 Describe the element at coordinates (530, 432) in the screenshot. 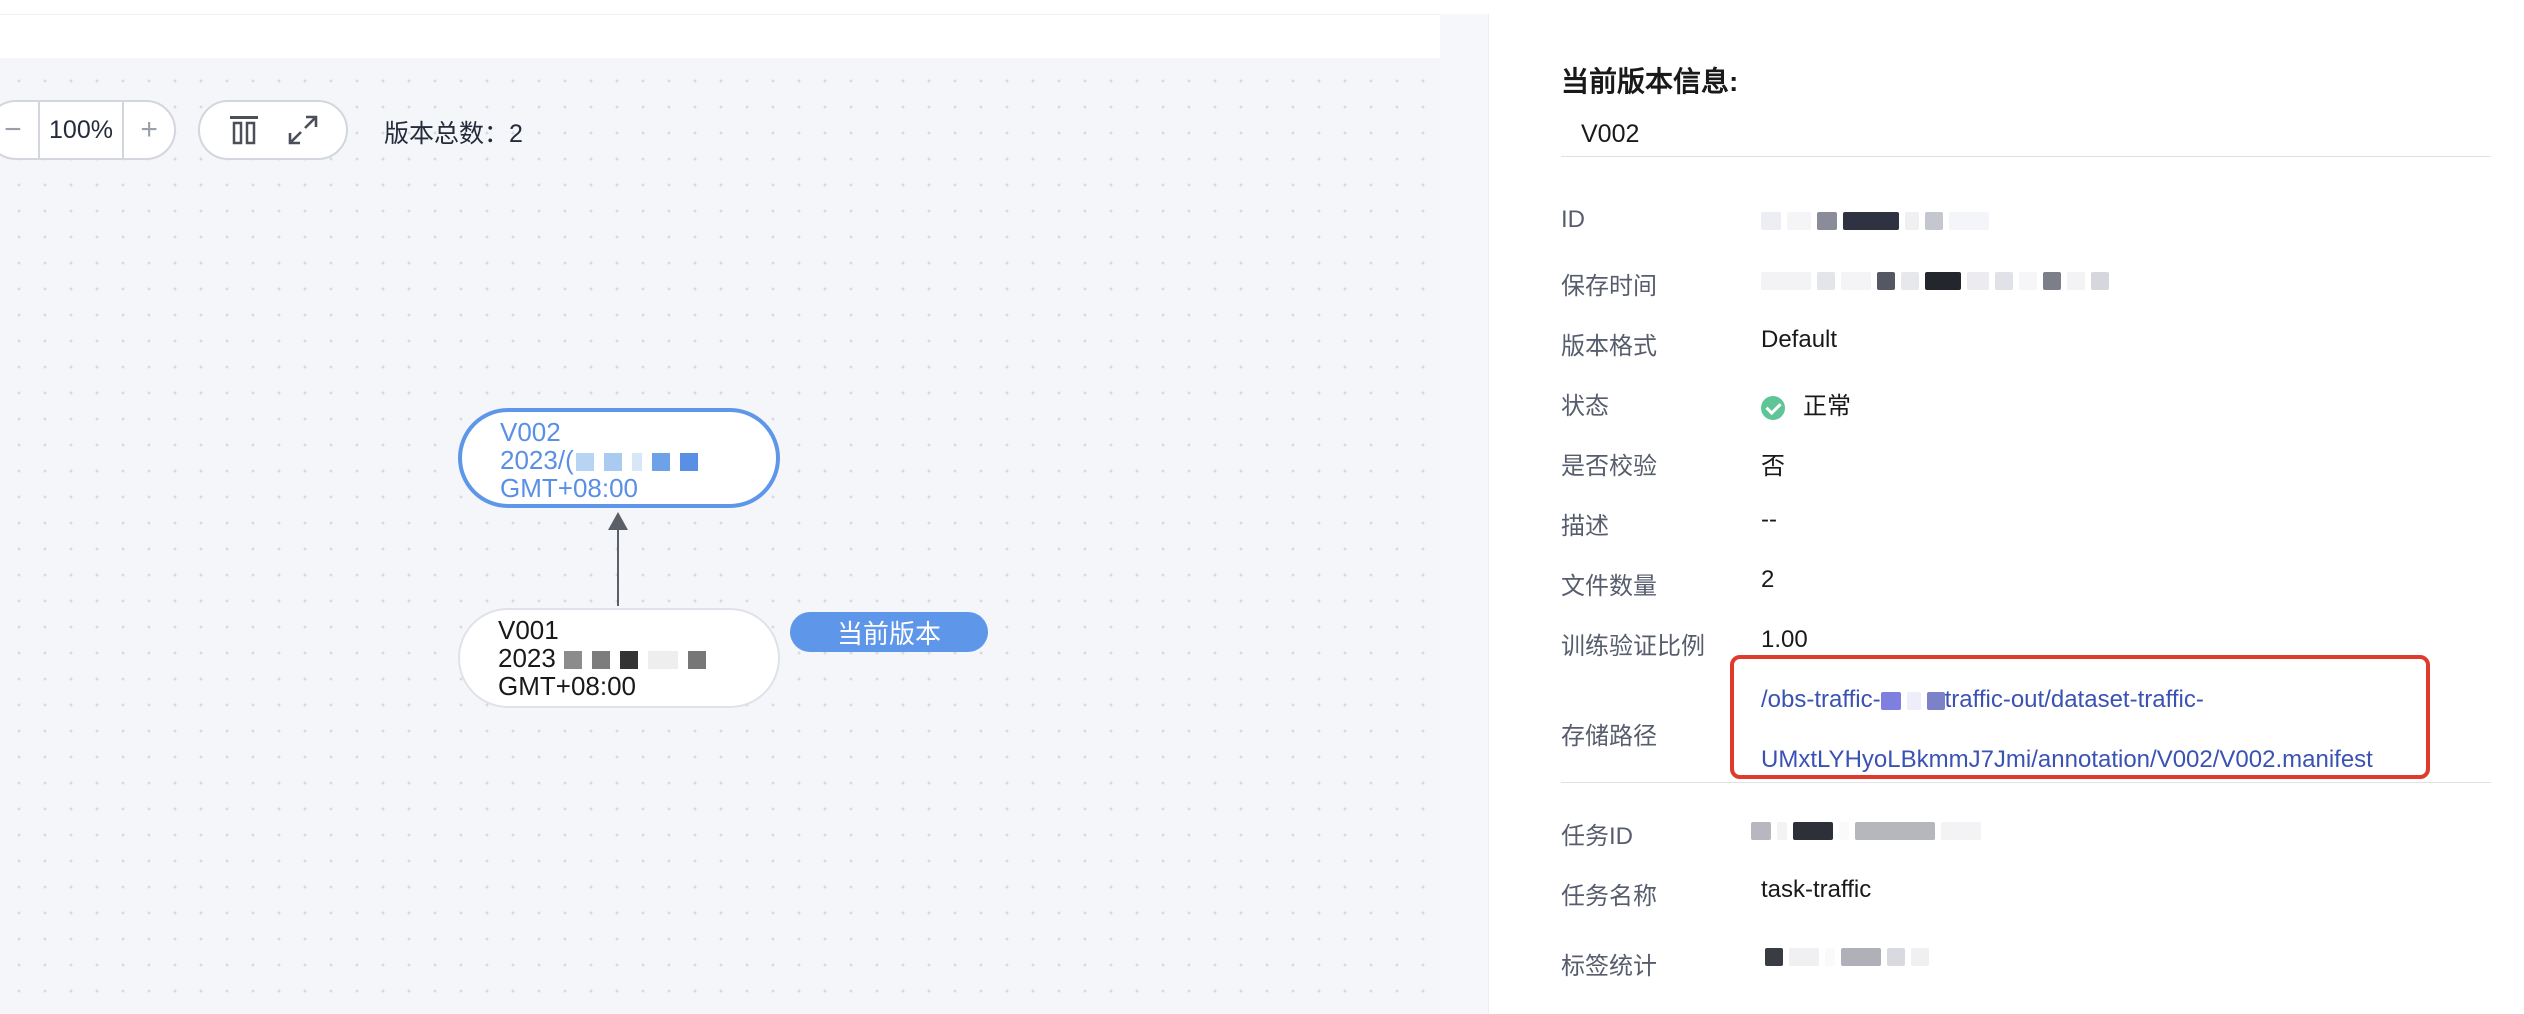

I see `node-version-name: V002` at that location.